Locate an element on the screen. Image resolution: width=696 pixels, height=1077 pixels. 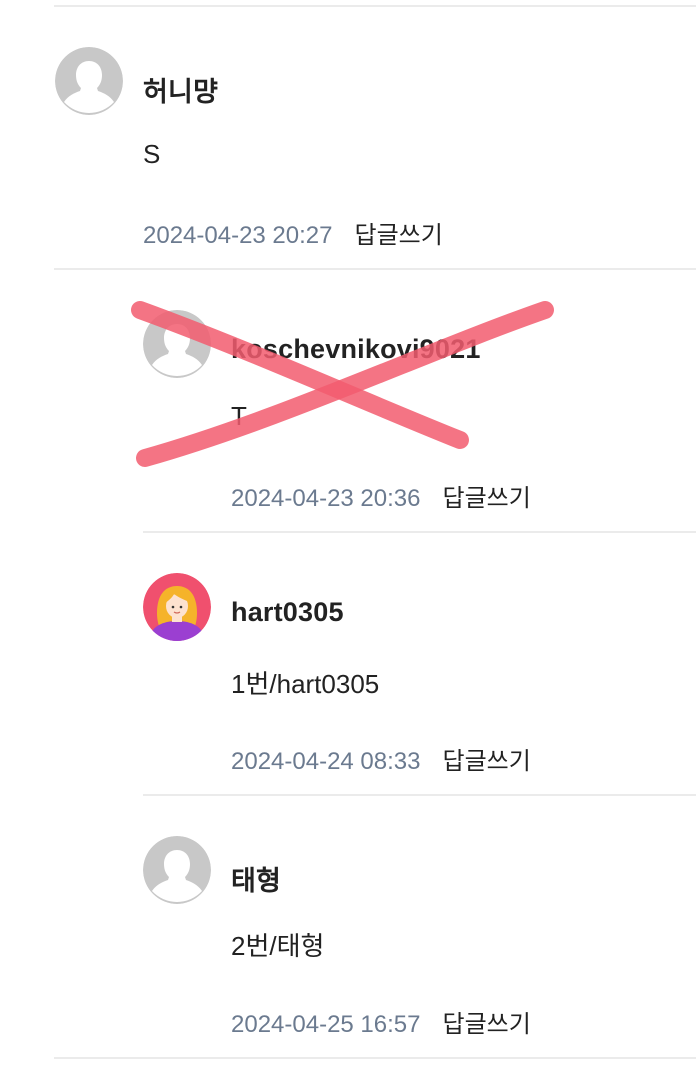
comment-body: 1번/hart0305 is located at coordinates (305, 684).